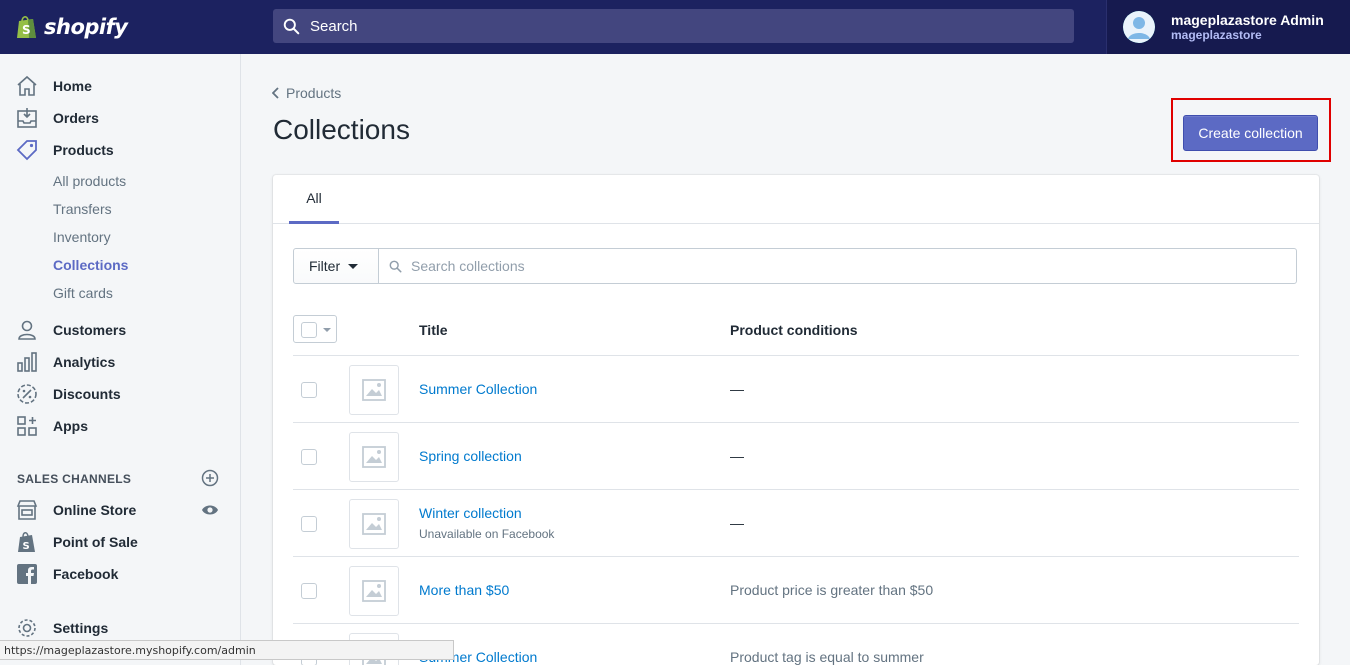  Describe the element at coordinates (27, 394) in the screenshot. I see `discounts-icon` at that location.